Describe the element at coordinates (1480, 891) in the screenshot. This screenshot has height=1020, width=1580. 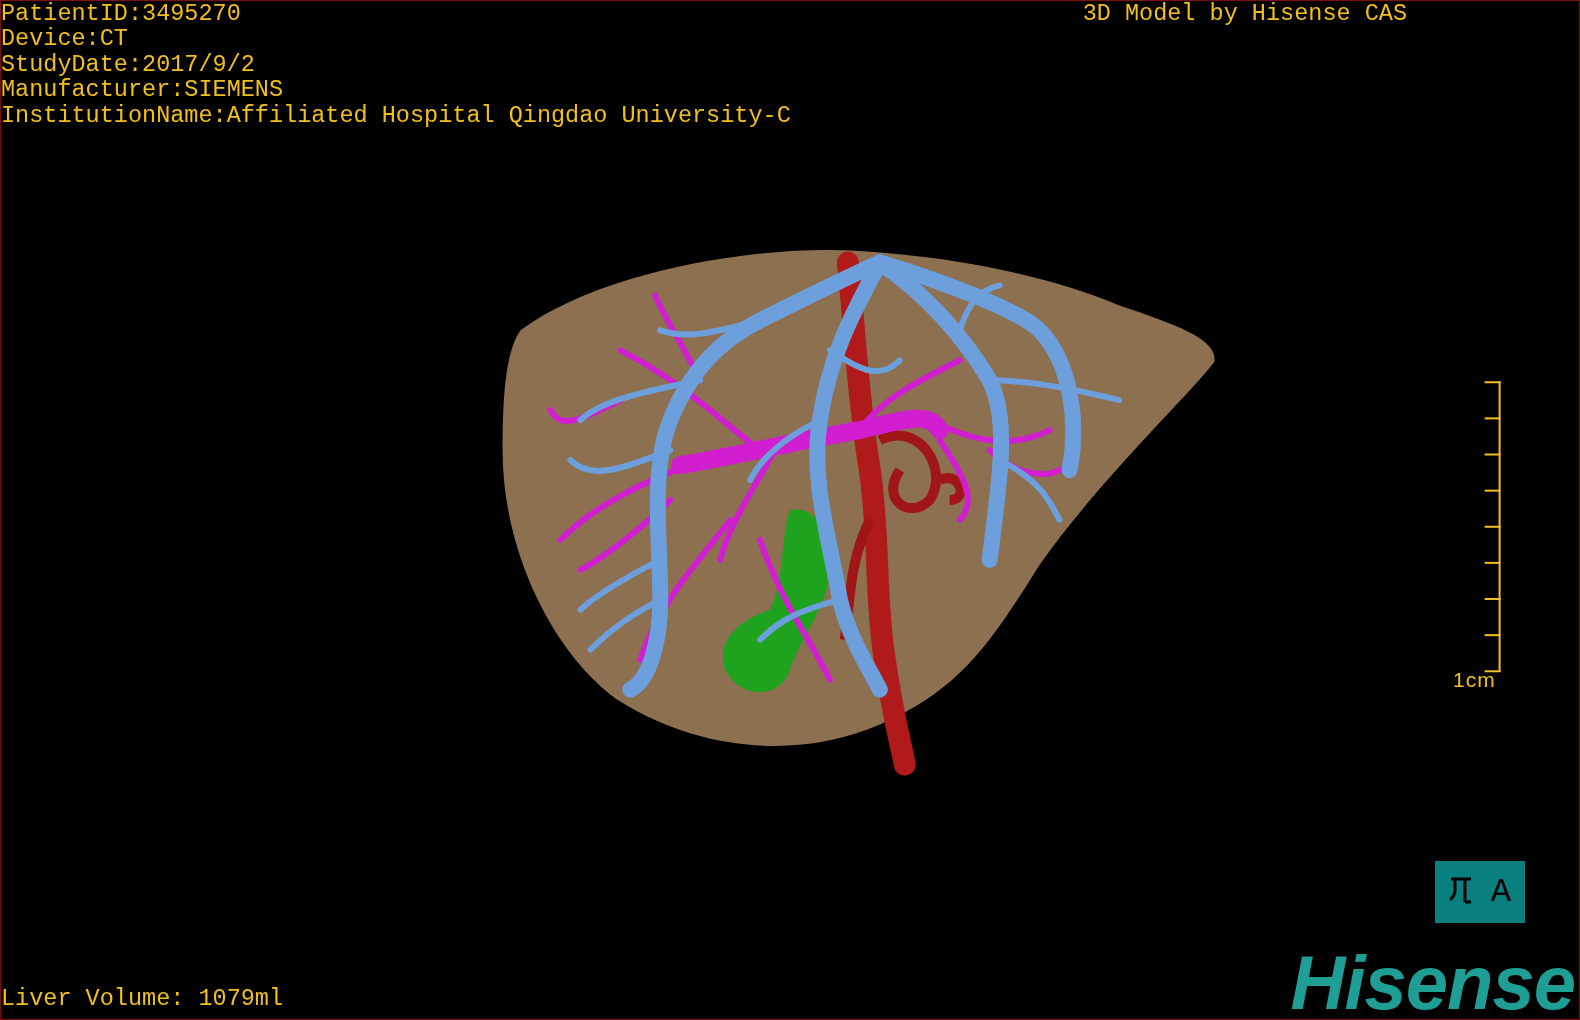
I see `orientation-indicator: A` at that location.